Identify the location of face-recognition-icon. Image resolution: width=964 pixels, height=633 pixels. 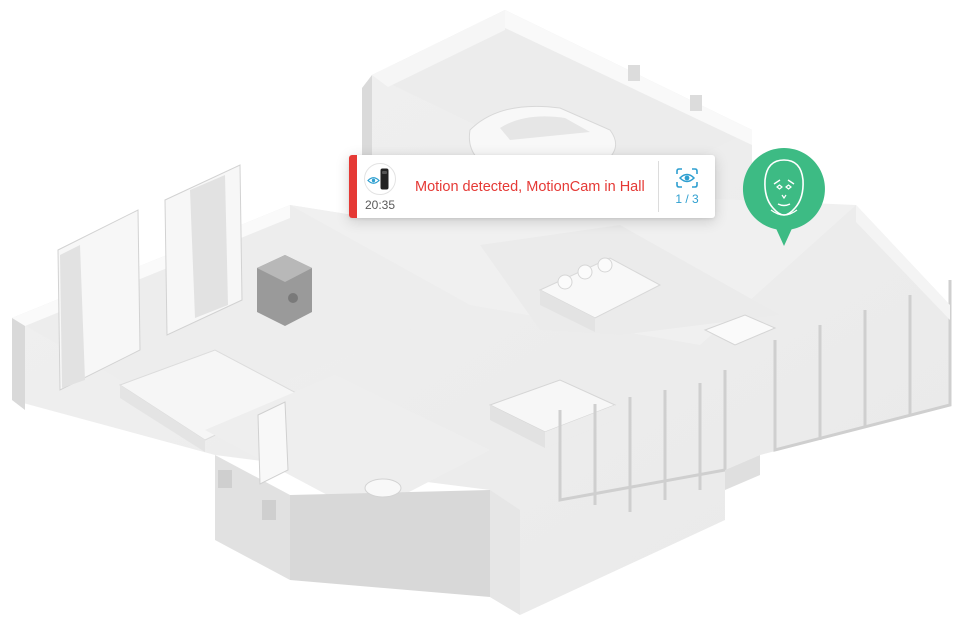
(784, 199).